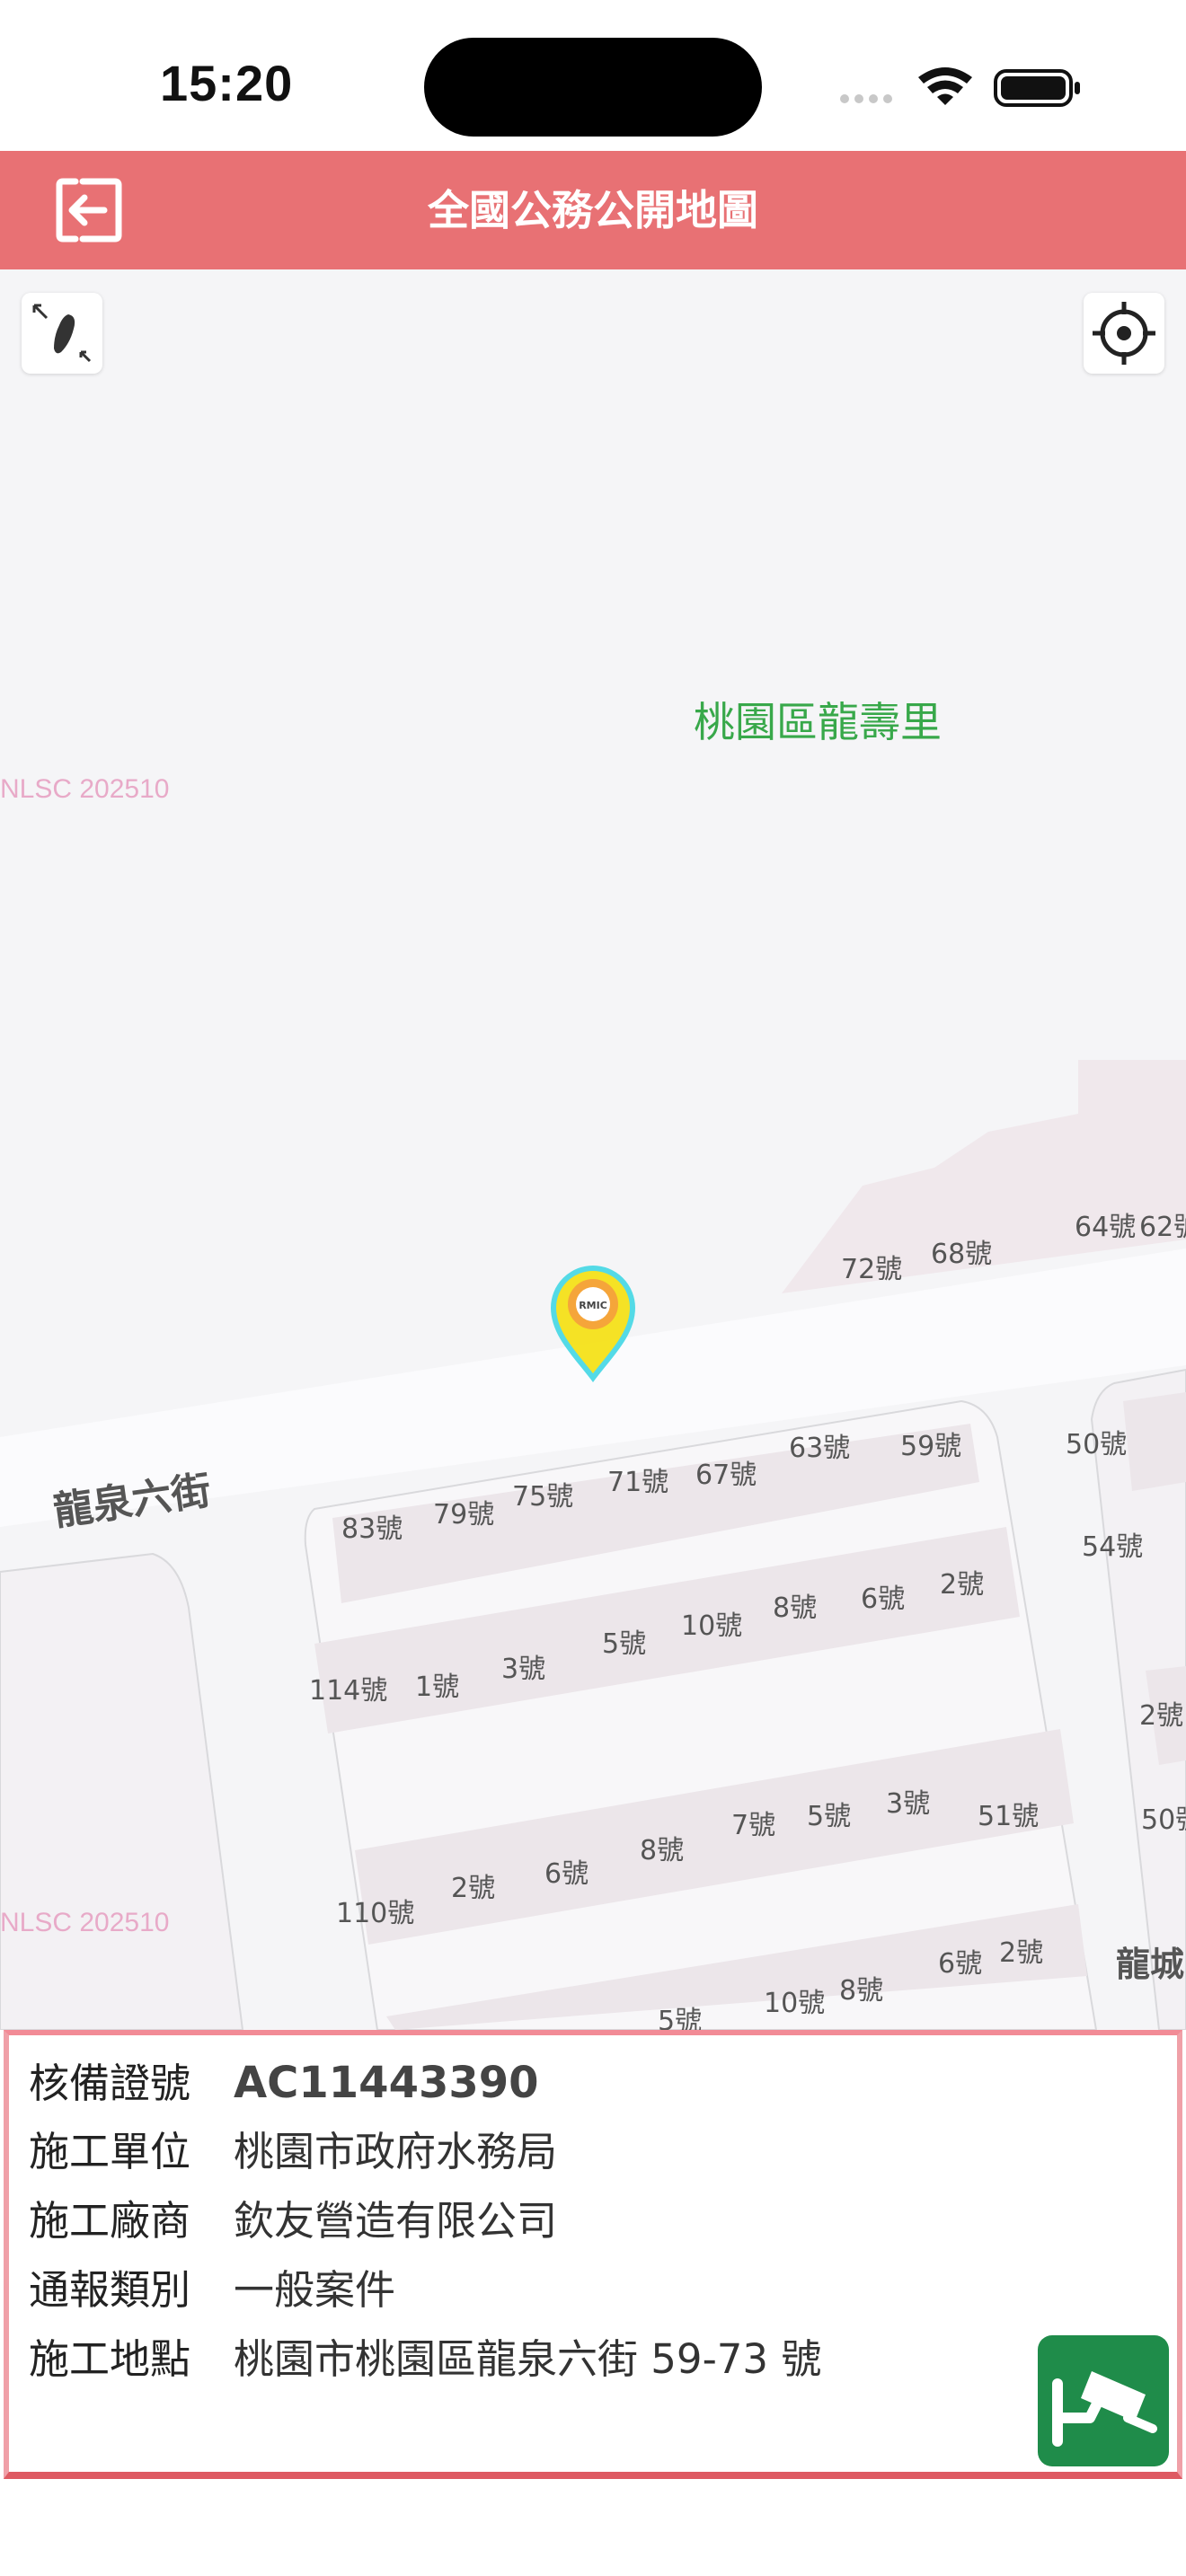 This screenshot has height=2576, width=1186. Describe the element at coordinates (375, 1913) in the screenshot. I see `house-number: 110號` at that location.